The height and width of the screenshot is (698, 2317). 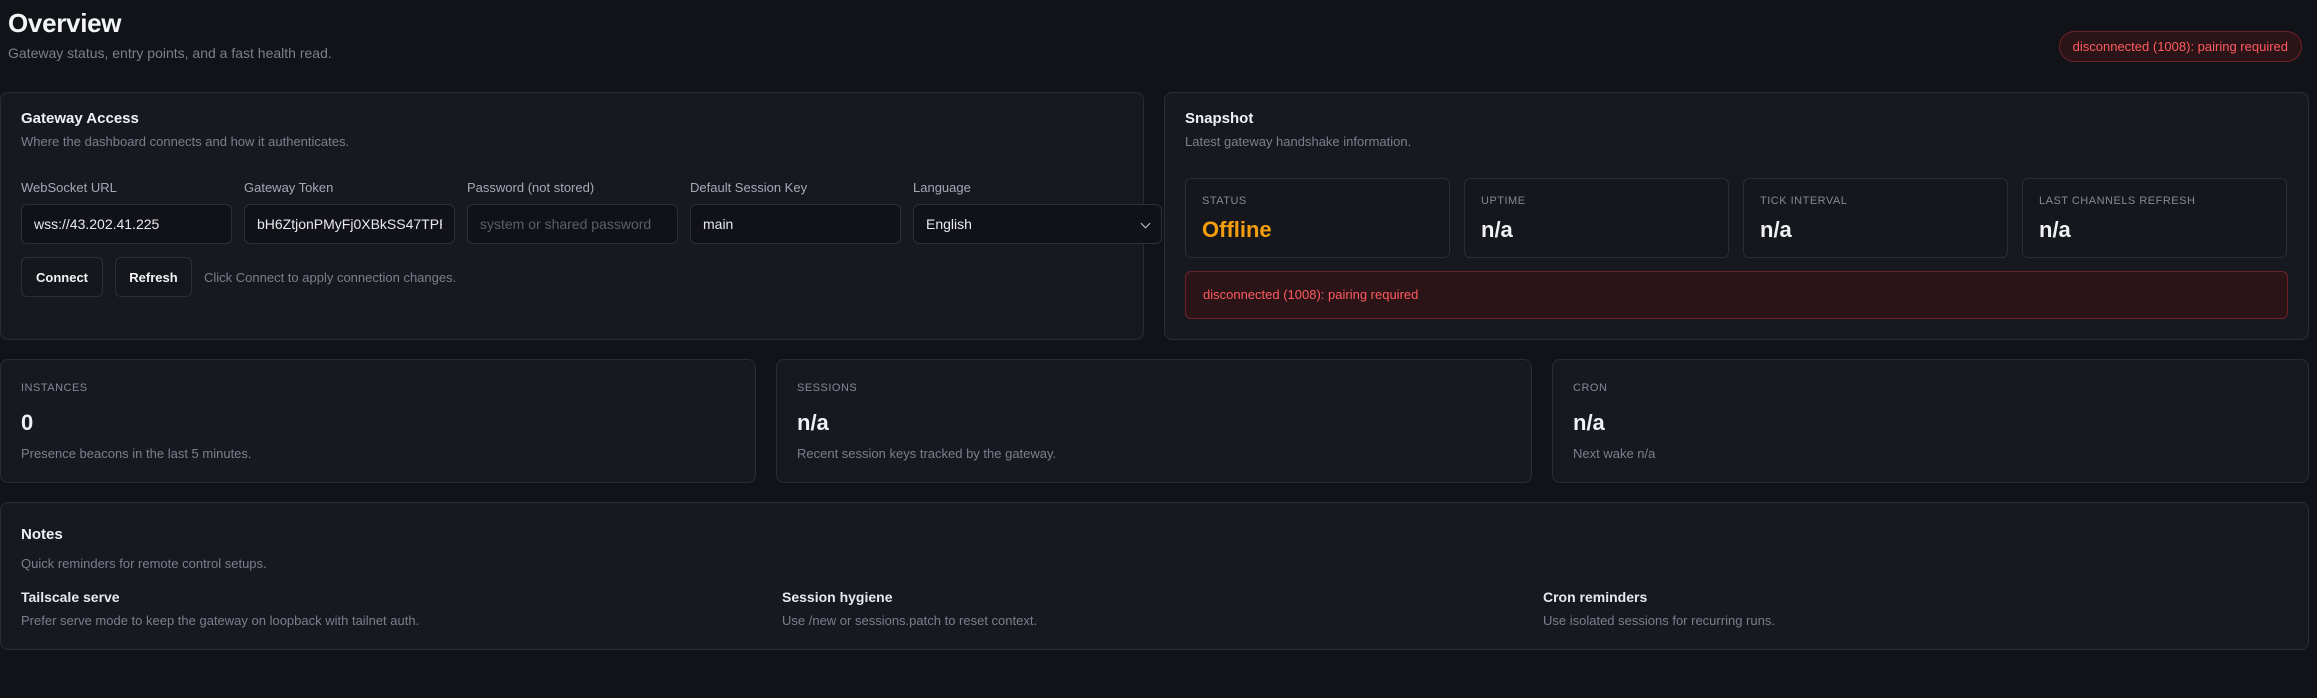 I want to click on note-title-cron-reminders: Cron reminders, so click(x=1595, y=597).